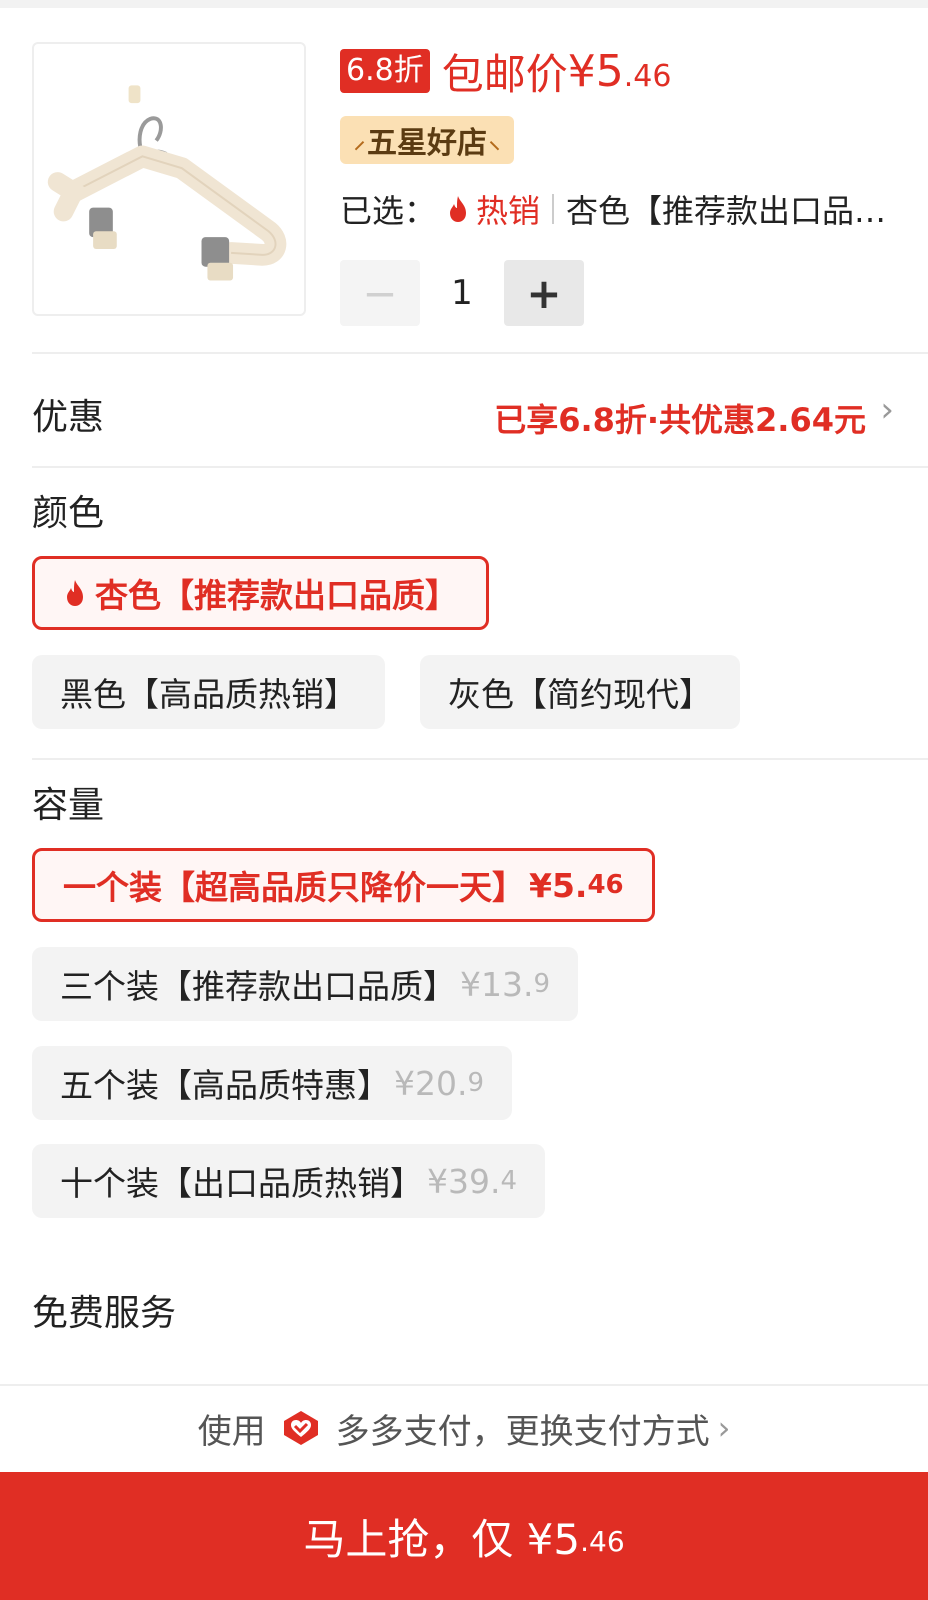  What do you see at coordinates (167, 183) in the screenshot?
I see `hanger-image` at bounding box center [167, 183].